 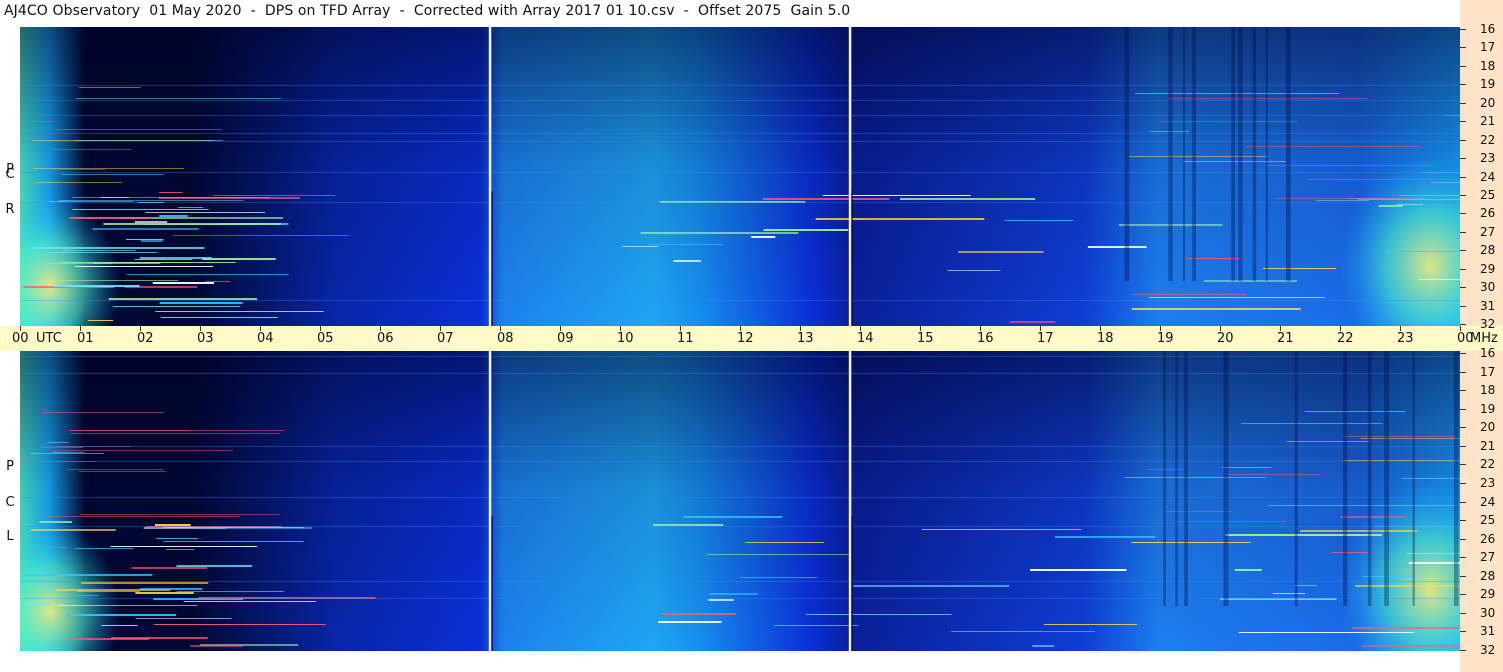 What do you see at coordinates (1488, 47) in the screenshot?
I see `freq-label-0-15: 17` at bounding box center [1488, 47].